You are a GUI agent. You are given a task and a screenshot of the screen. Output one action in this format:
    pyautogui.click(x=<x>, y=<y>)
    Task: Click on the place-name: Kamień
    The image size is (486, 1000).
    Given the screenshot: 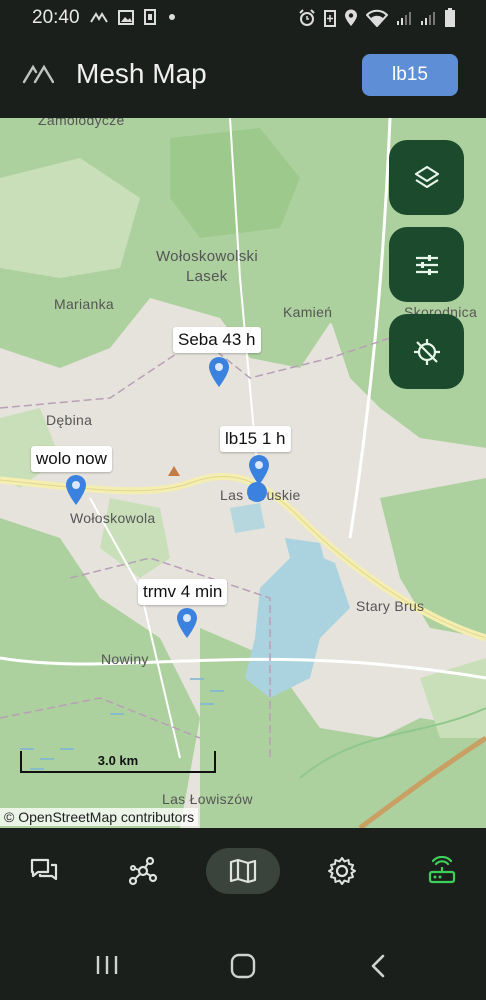 What is the action you would take?
    pyautogui.click(x=308, y=312)
    